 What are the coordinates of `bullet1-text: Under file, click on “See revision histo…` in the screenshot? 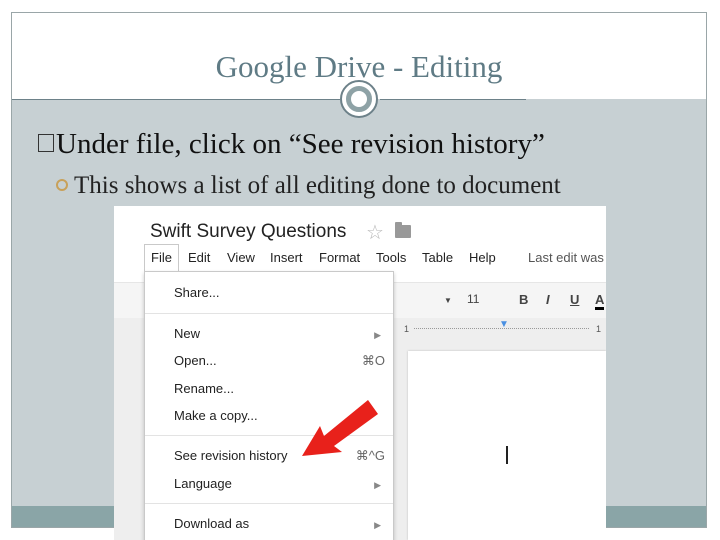 It's located at (300, 144).